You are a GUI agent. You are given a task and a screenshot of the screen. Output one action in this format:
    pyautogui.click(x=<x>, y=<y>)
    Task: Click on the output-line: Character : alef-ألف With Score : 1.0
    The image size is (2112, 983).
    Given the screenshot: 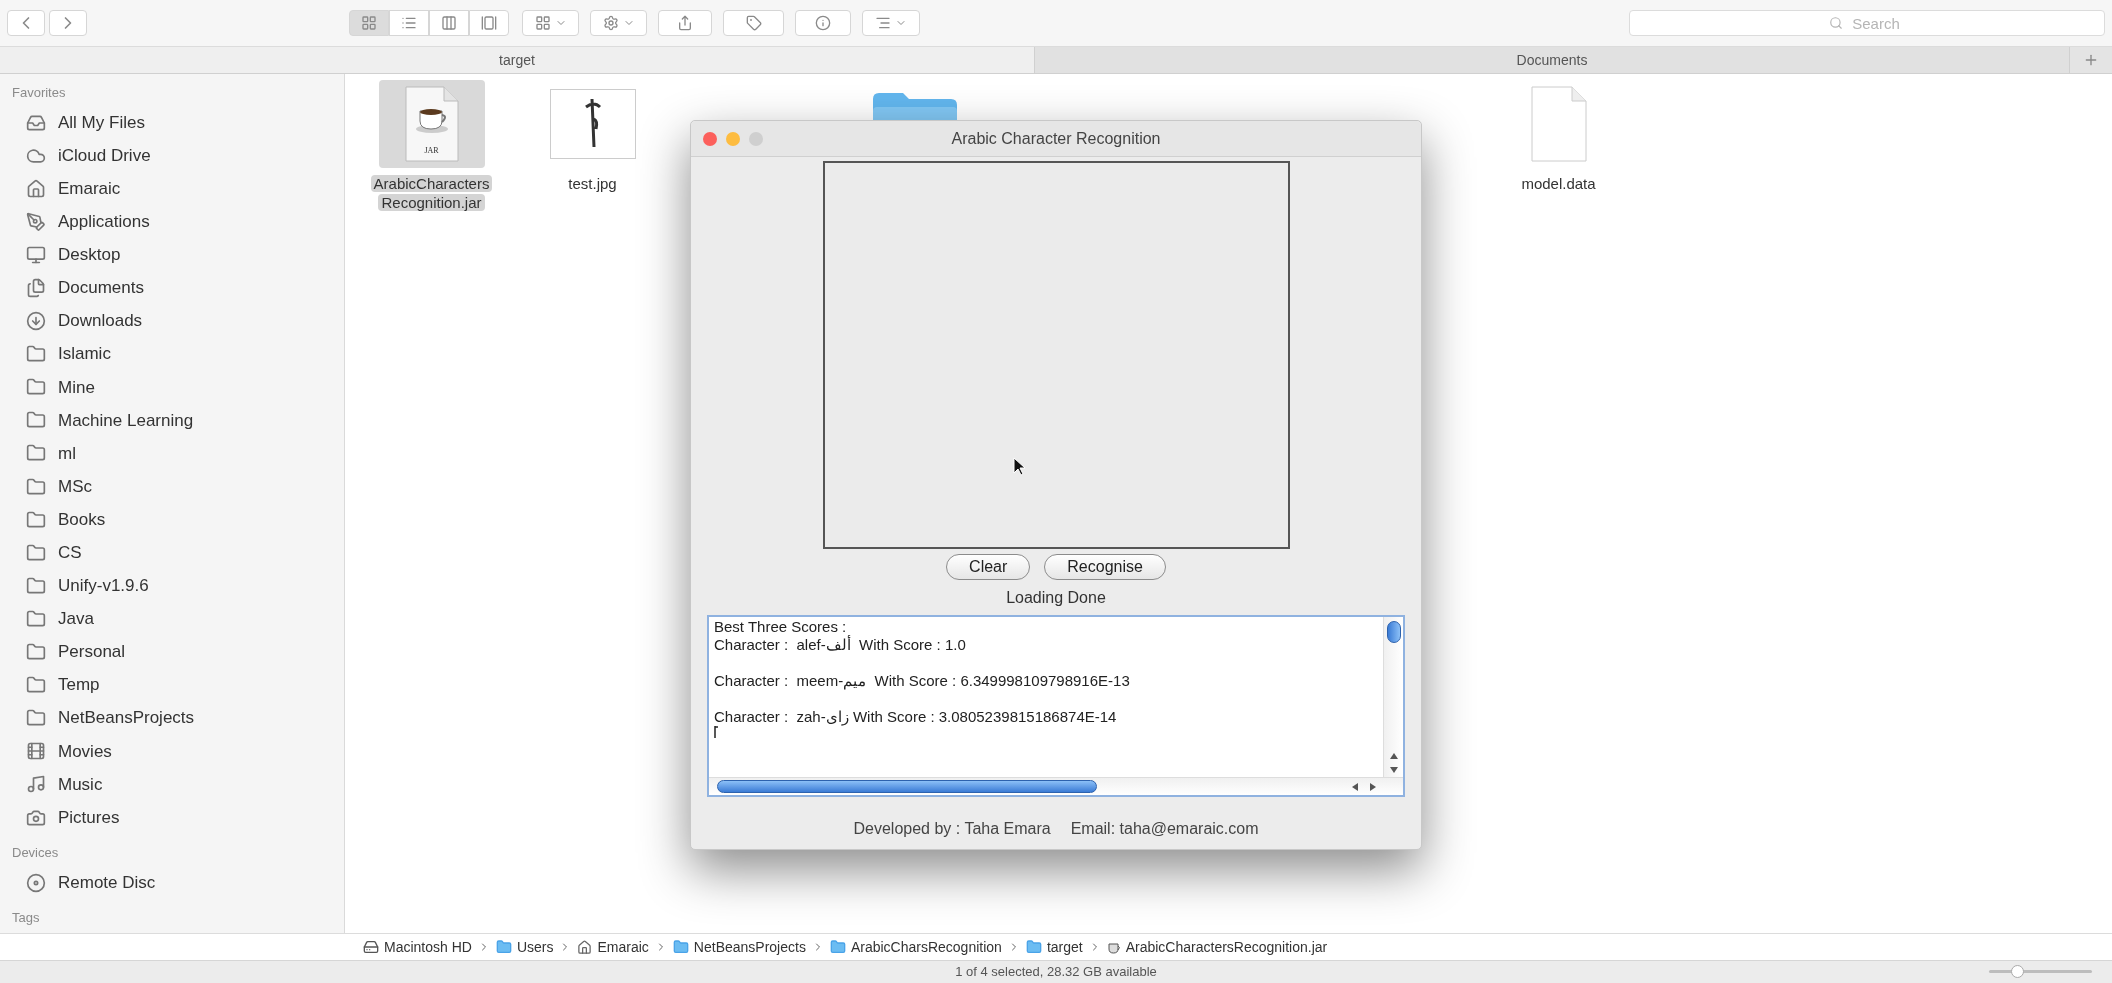 What is the action you would take?
    pyautogui.click(x=840, y=645)
    